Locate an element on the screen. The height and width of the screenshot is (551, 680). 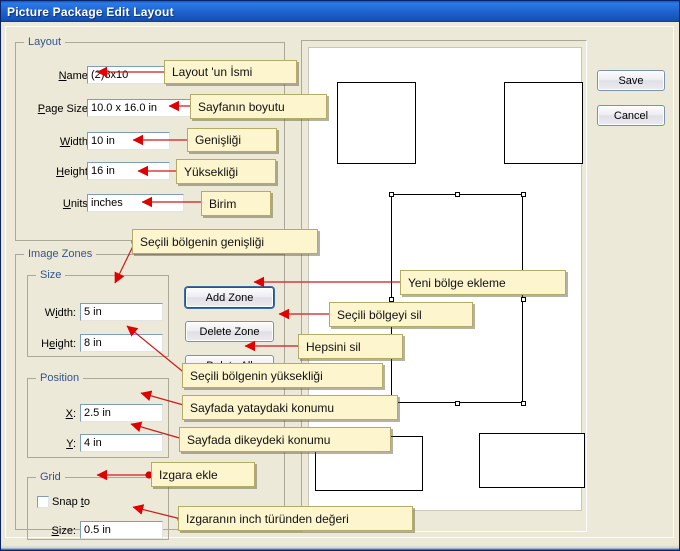
page-size-label: Page Size: is located at coordinates (64, 109).